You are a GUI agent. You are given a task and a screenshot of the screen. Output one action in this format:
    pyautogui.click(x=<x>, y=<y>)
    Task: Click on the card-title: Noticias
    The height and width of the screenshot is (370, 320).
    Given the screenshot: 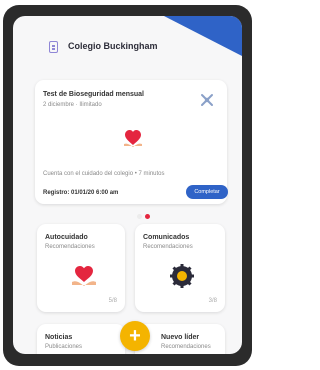 What is the action you would take?
    pyautogui.click(x=59, y=337)
    